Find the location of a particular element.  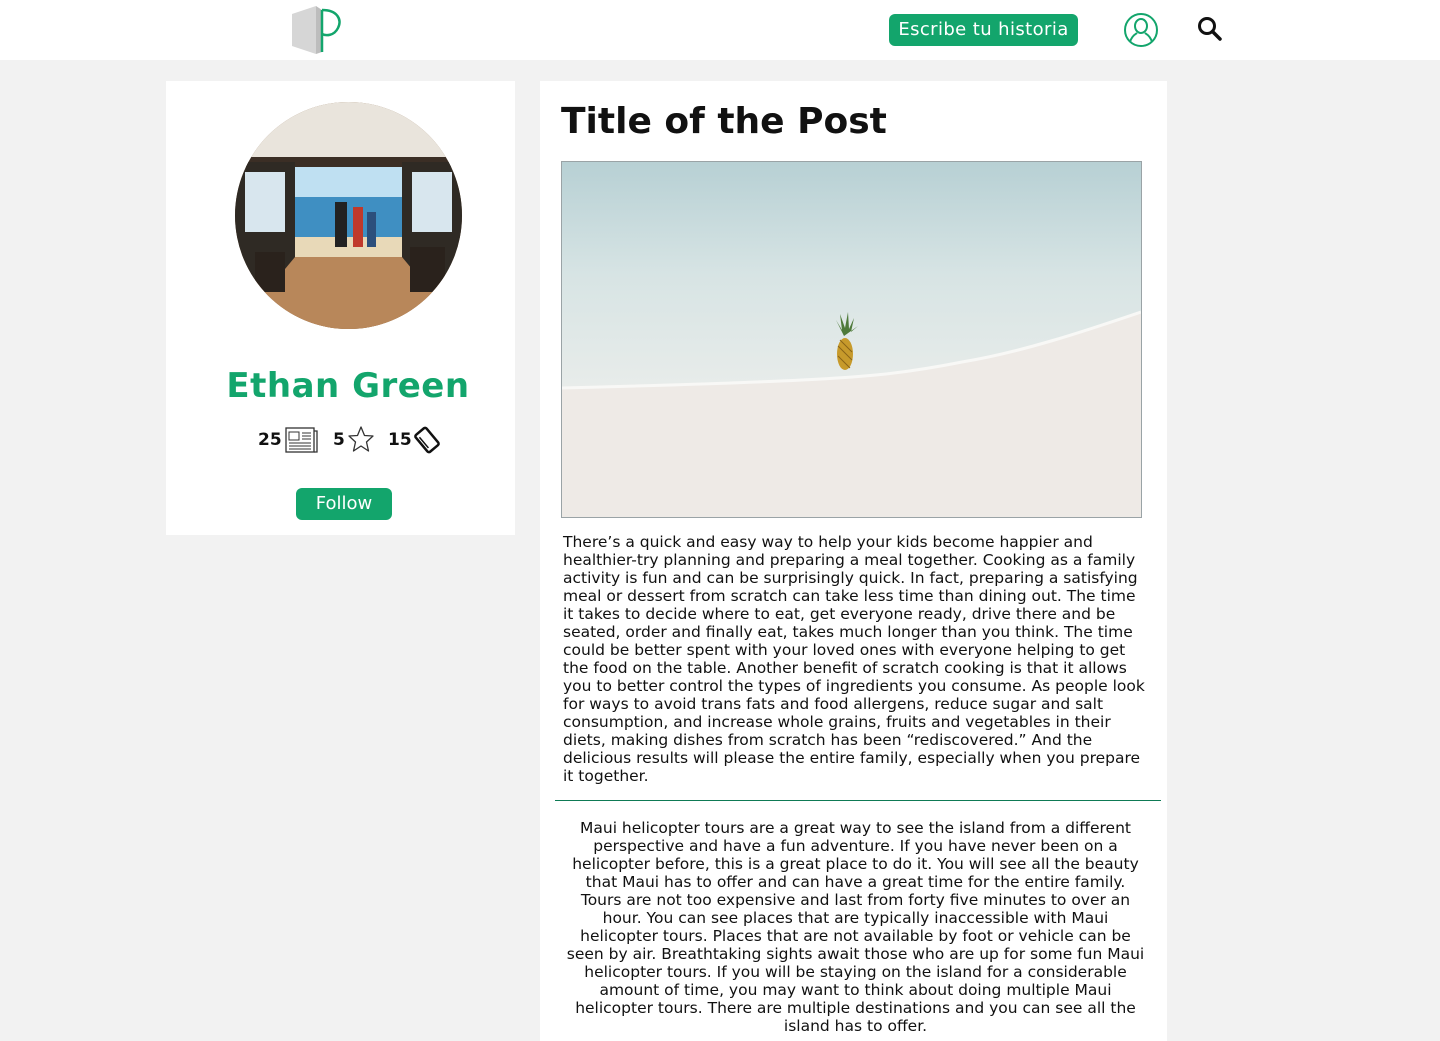

post-title: Title of the Post is located at coordinates (724, 121).